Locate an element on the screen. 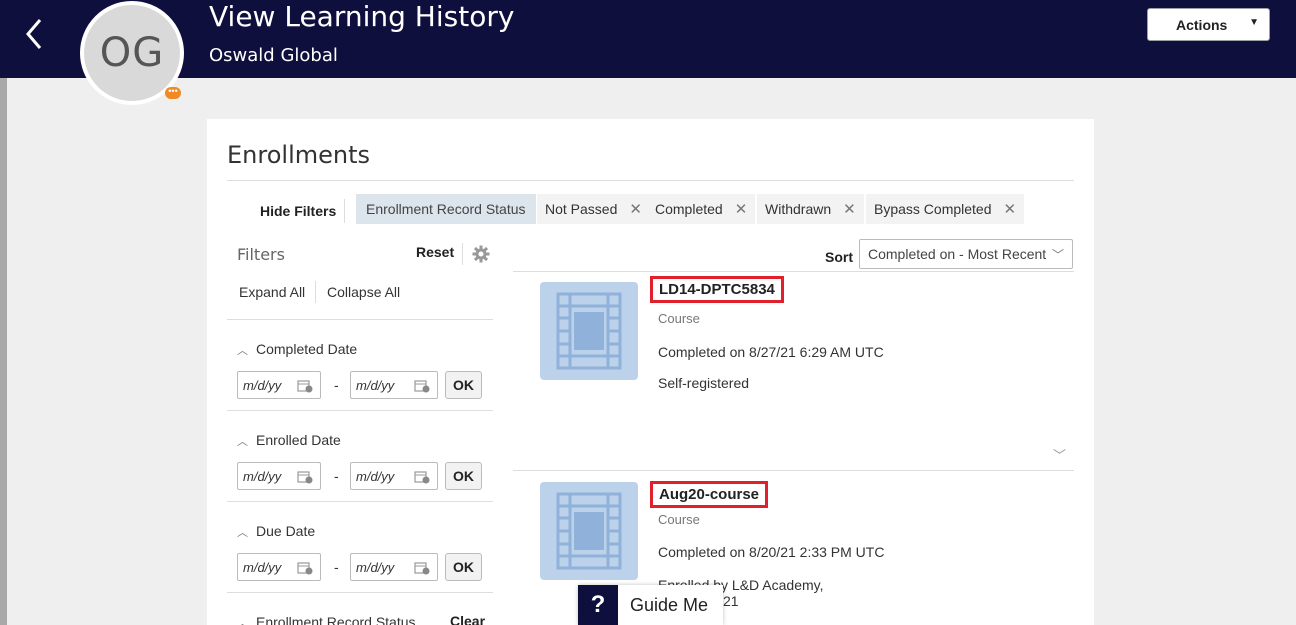  chevron-left-icon is located at coordinates (34, 34).